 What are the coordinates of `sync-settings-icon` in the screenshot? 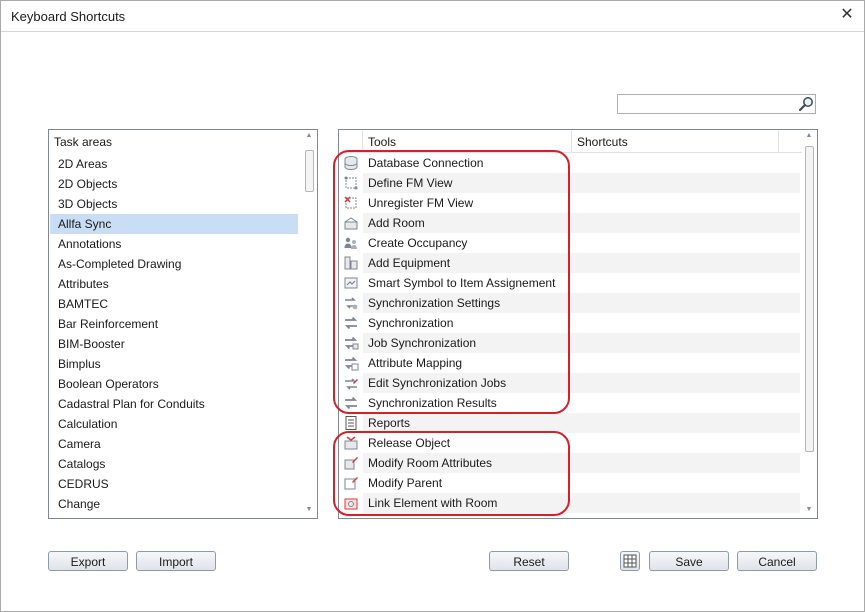 It's located at (351, 303).